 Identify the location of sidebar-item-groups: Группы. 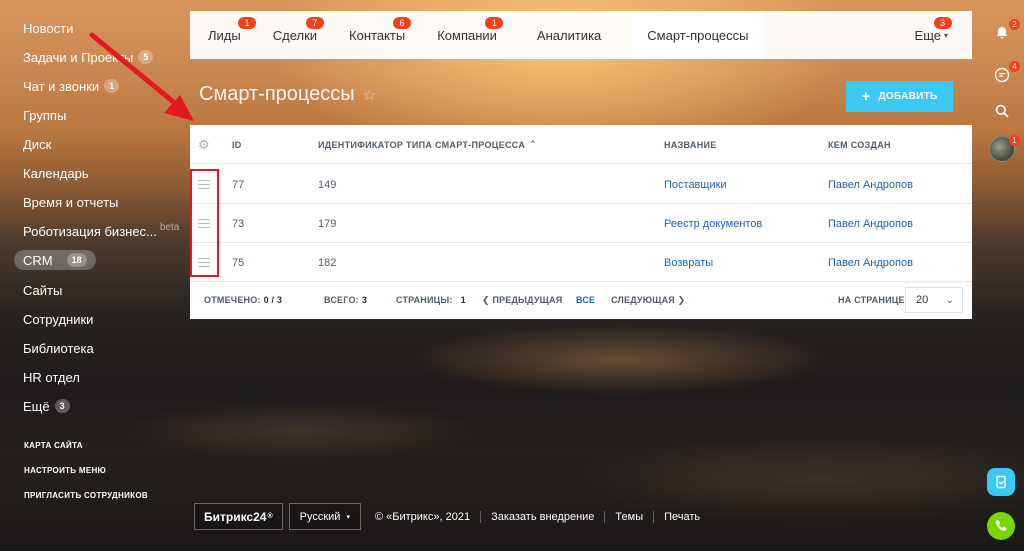
(44, 115).